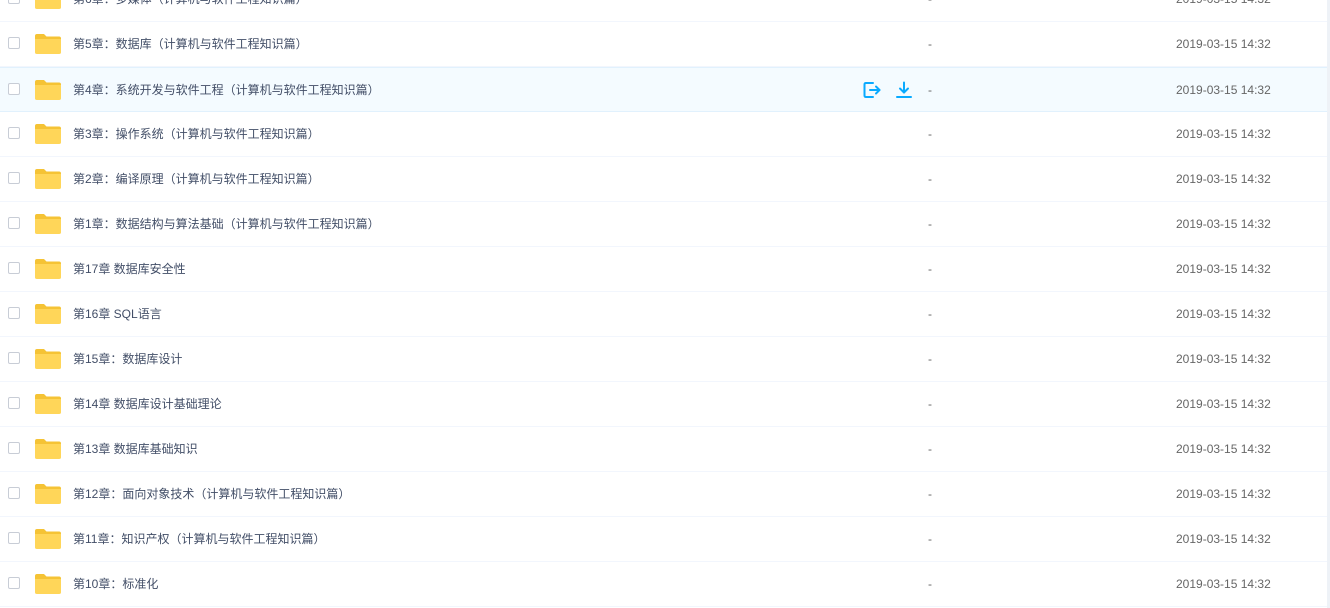 This screenshot has width=1330, height=608. Describe the element at coordinates (665, 449) in the screenshot. I see `file-row: 第13章 数据库基础知识 - 2019-03-15 14:32` at that location.